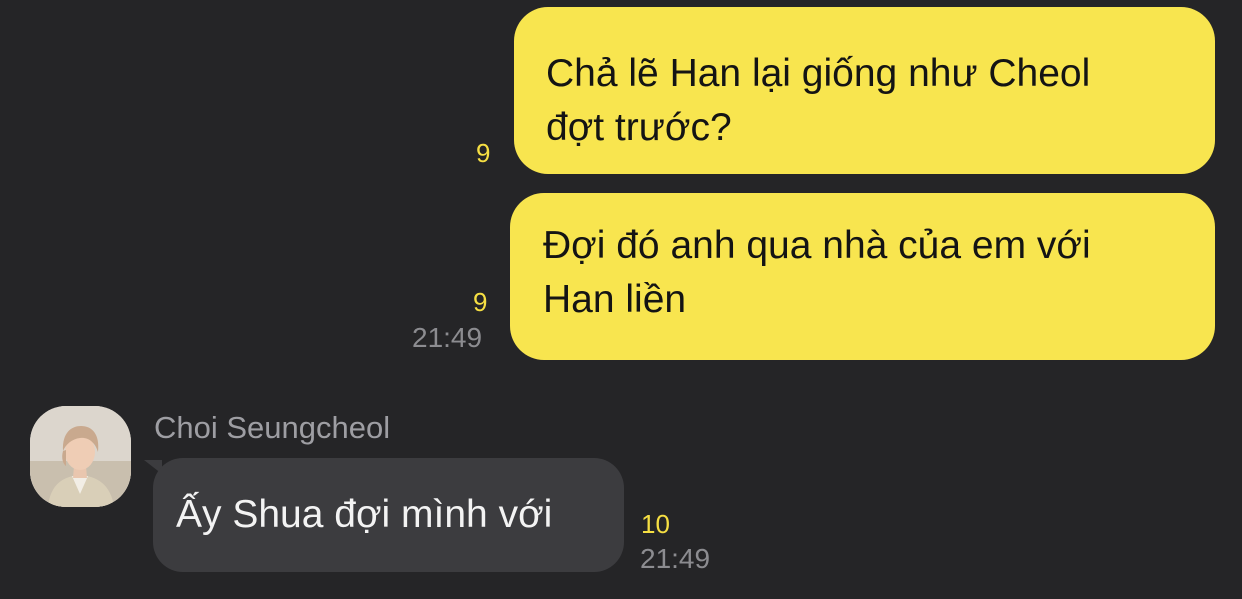 The image size is (1242, 599). I want to click on profile-photo-icon, so click(80, 456).